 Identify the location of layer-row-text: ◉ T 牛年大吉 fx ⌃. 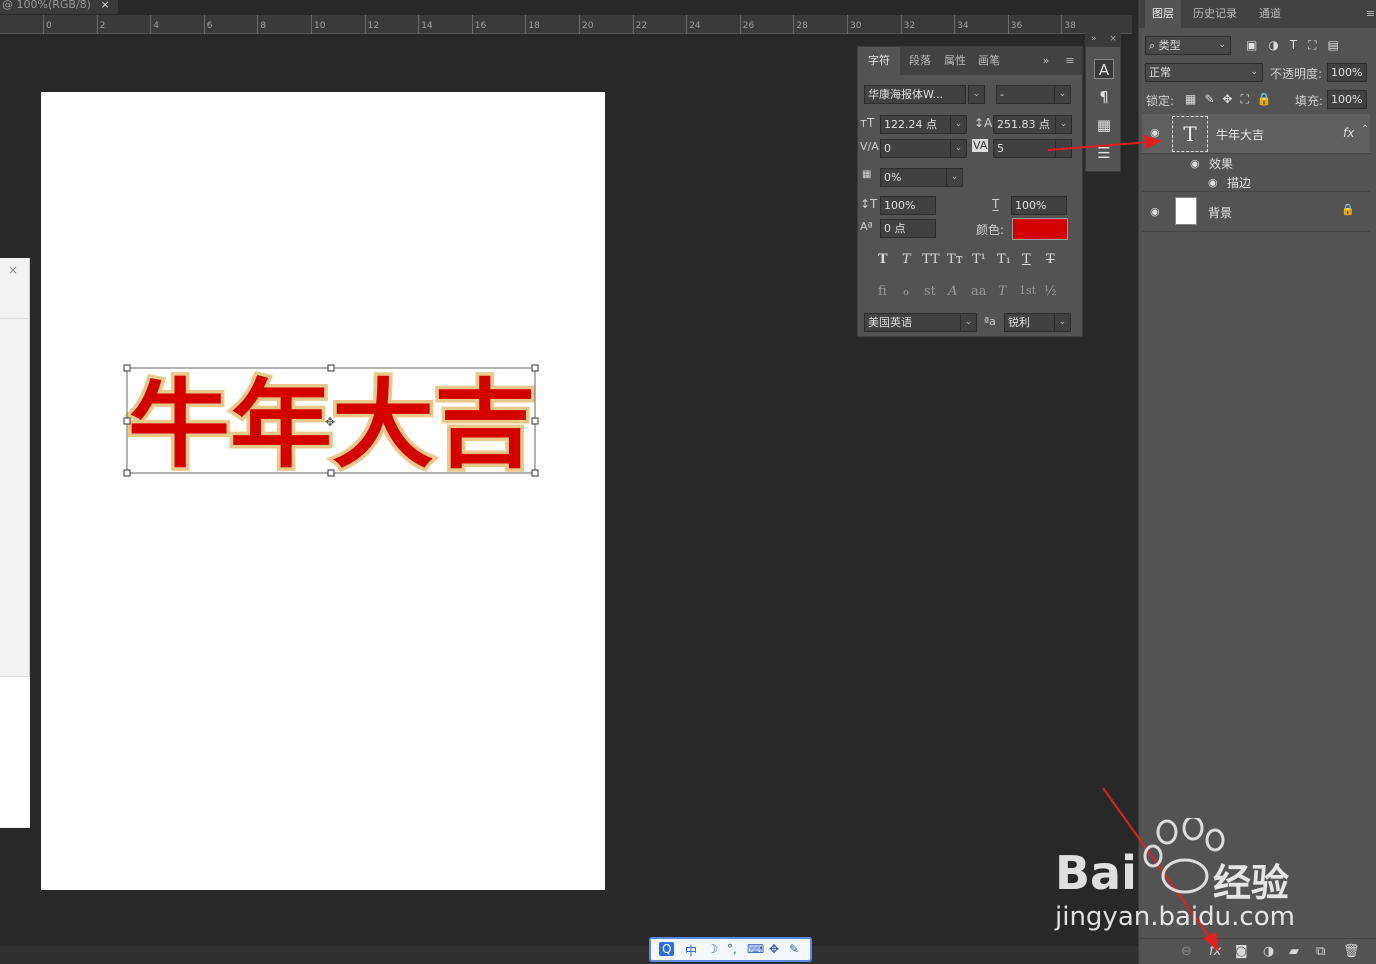
(1256, 134).